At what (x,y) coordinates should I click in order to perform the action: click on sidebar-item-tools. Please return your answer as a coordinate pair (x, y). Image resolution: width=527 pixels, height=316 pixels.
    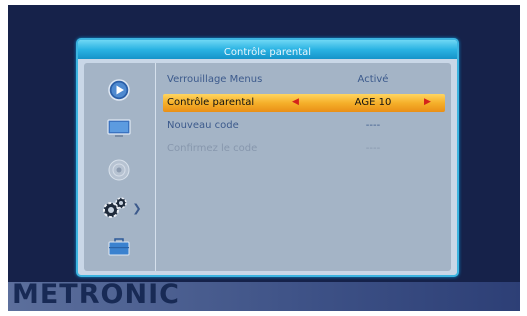
    Looking at the image, I should click on (119, 247).